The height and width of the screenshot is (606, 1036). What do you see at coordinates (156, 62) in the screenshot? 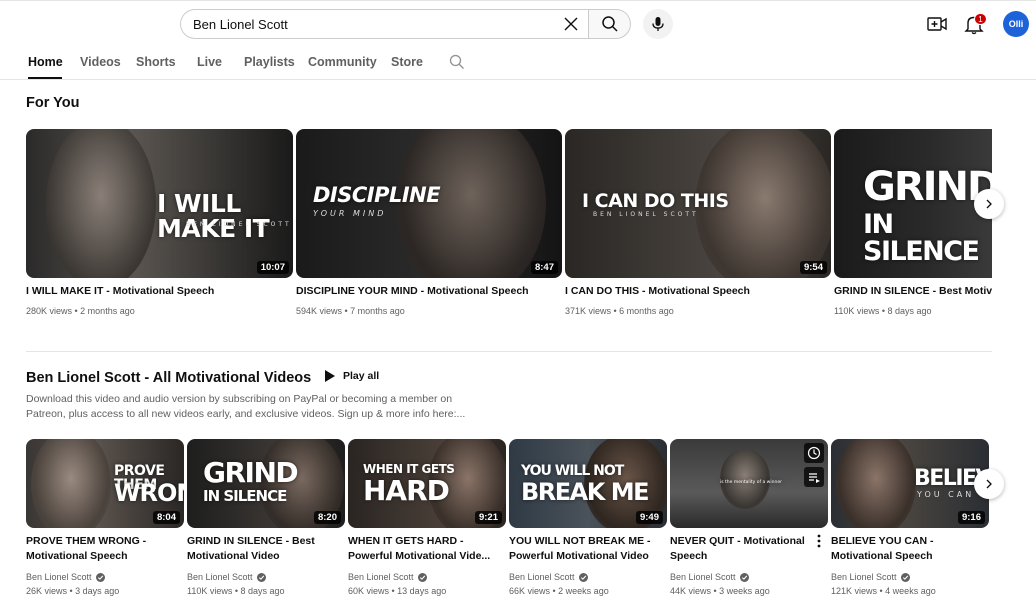
I see `tab-shorts: Shorts` at bounding box center [156, 62].